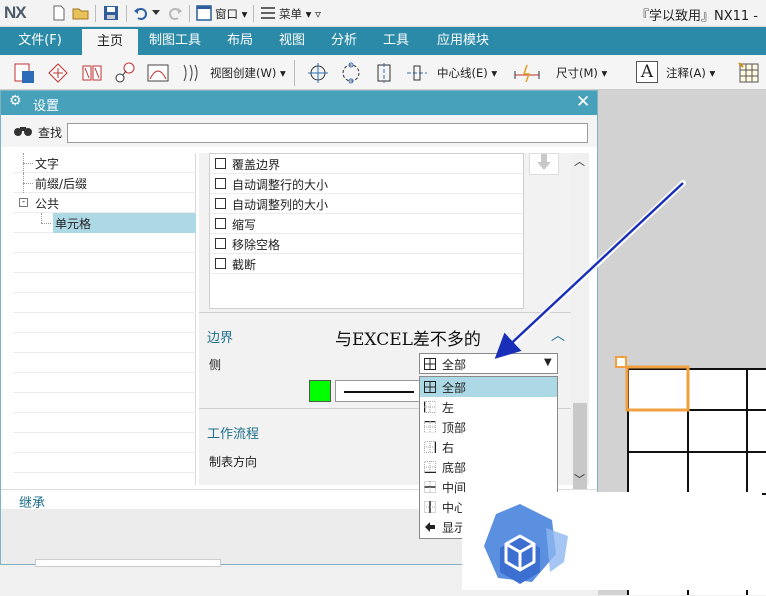 The height and width of the screenshot is (596, 766). What do you see at coordinates (366, 244) in the screenshot?
I see `checkbox-remove-spaces: 移除空格` at bounding box center [366, 244].